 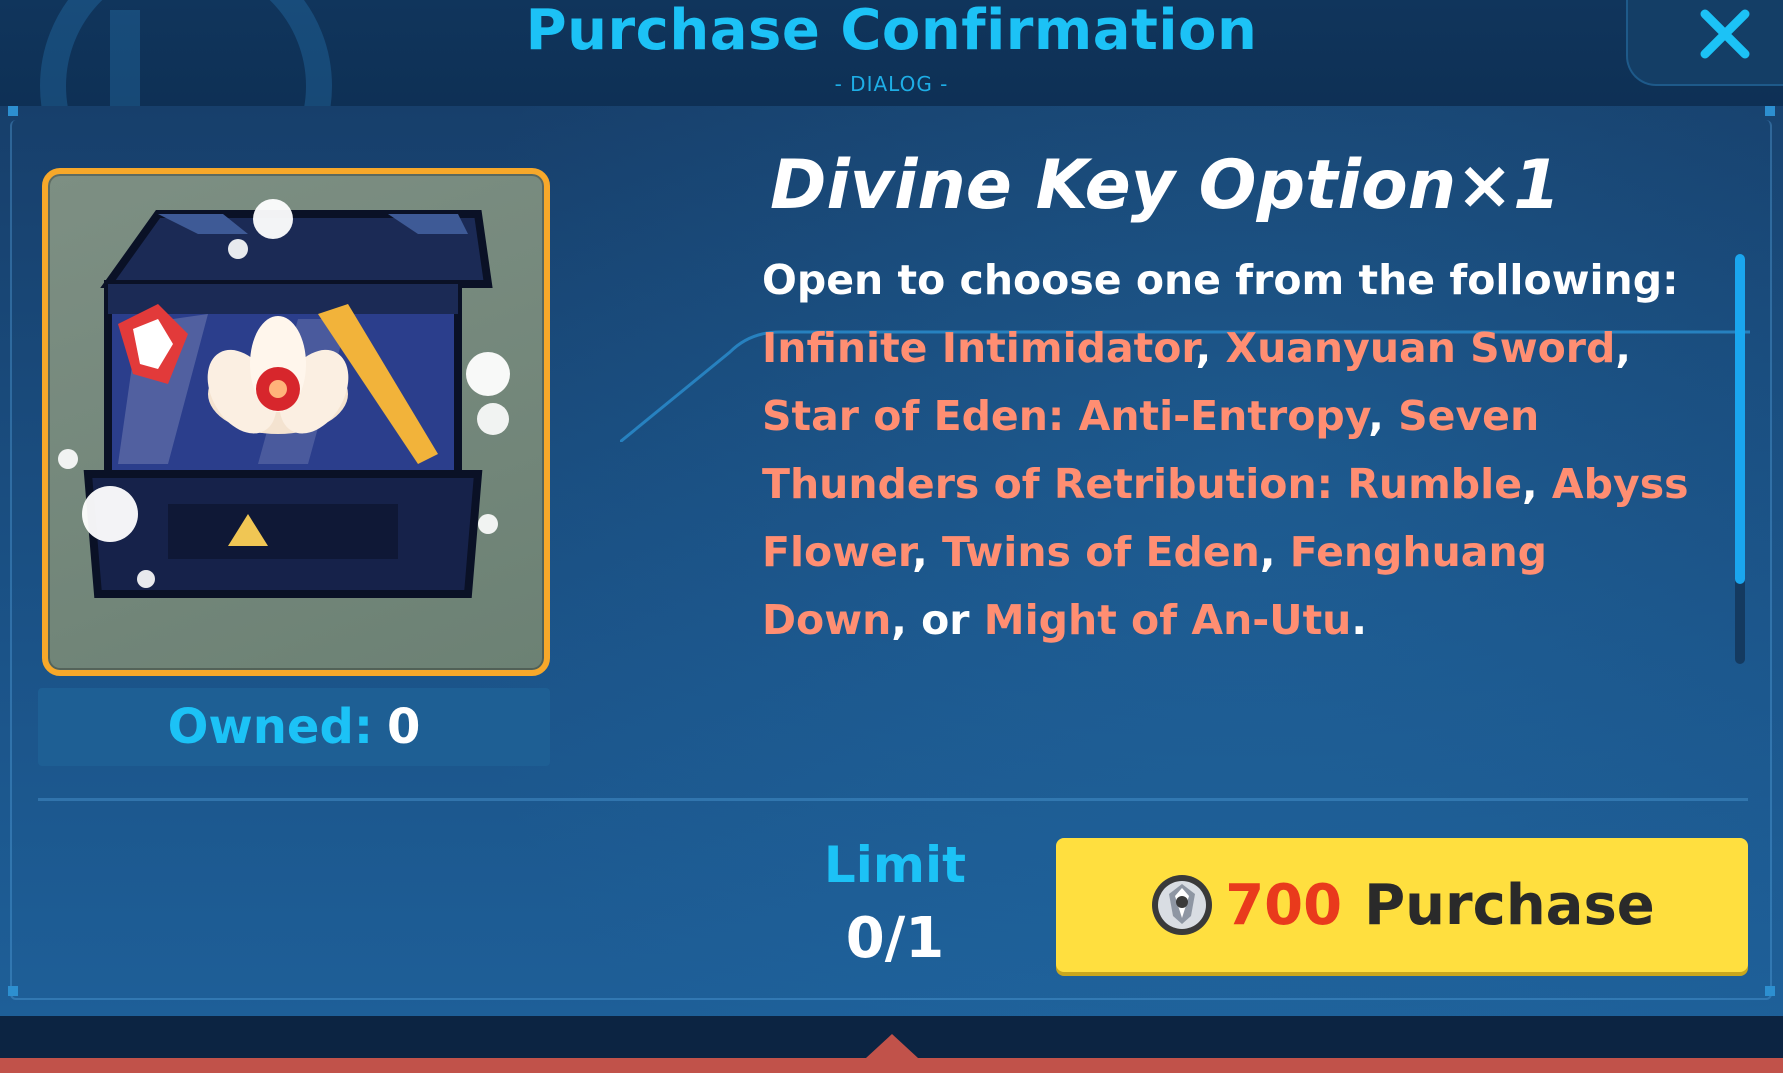 I want to click on option-name: Star of Eden: Anti-Entropy, so click(x=1065, y=416).